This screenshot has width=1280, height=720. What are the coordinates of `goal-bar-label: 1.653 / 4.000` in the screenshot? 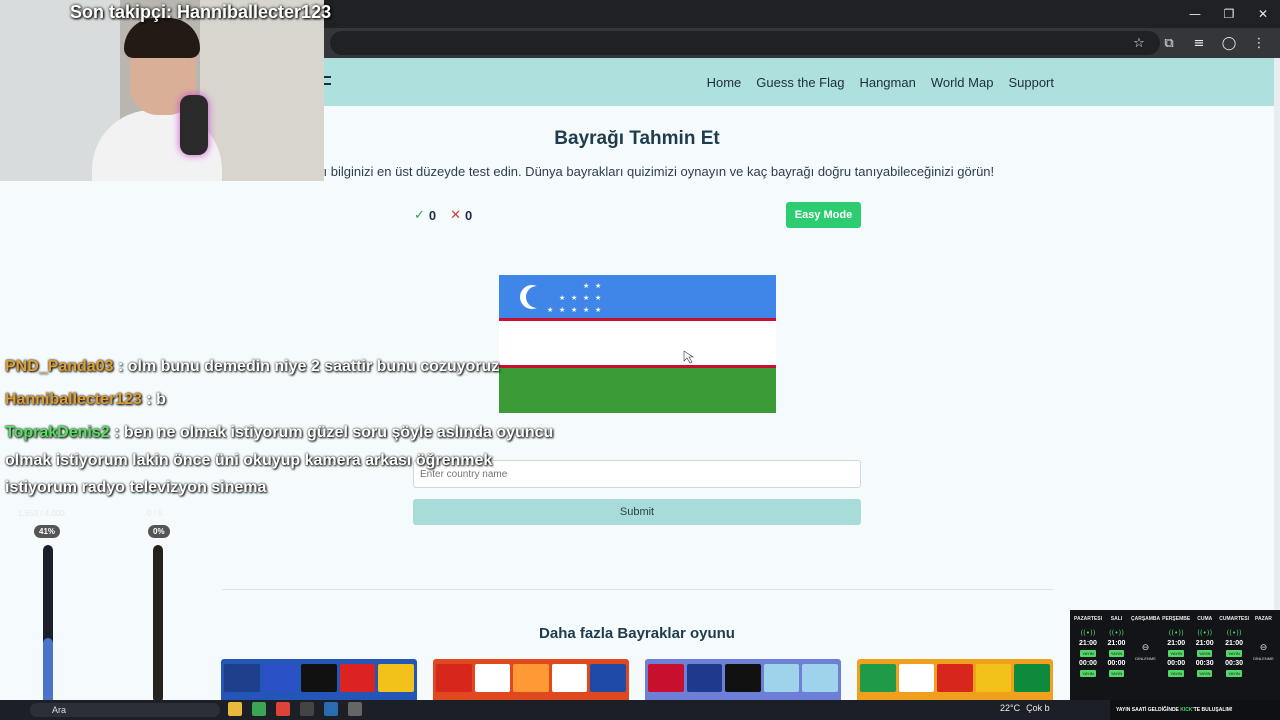 It's located at (41, 513).